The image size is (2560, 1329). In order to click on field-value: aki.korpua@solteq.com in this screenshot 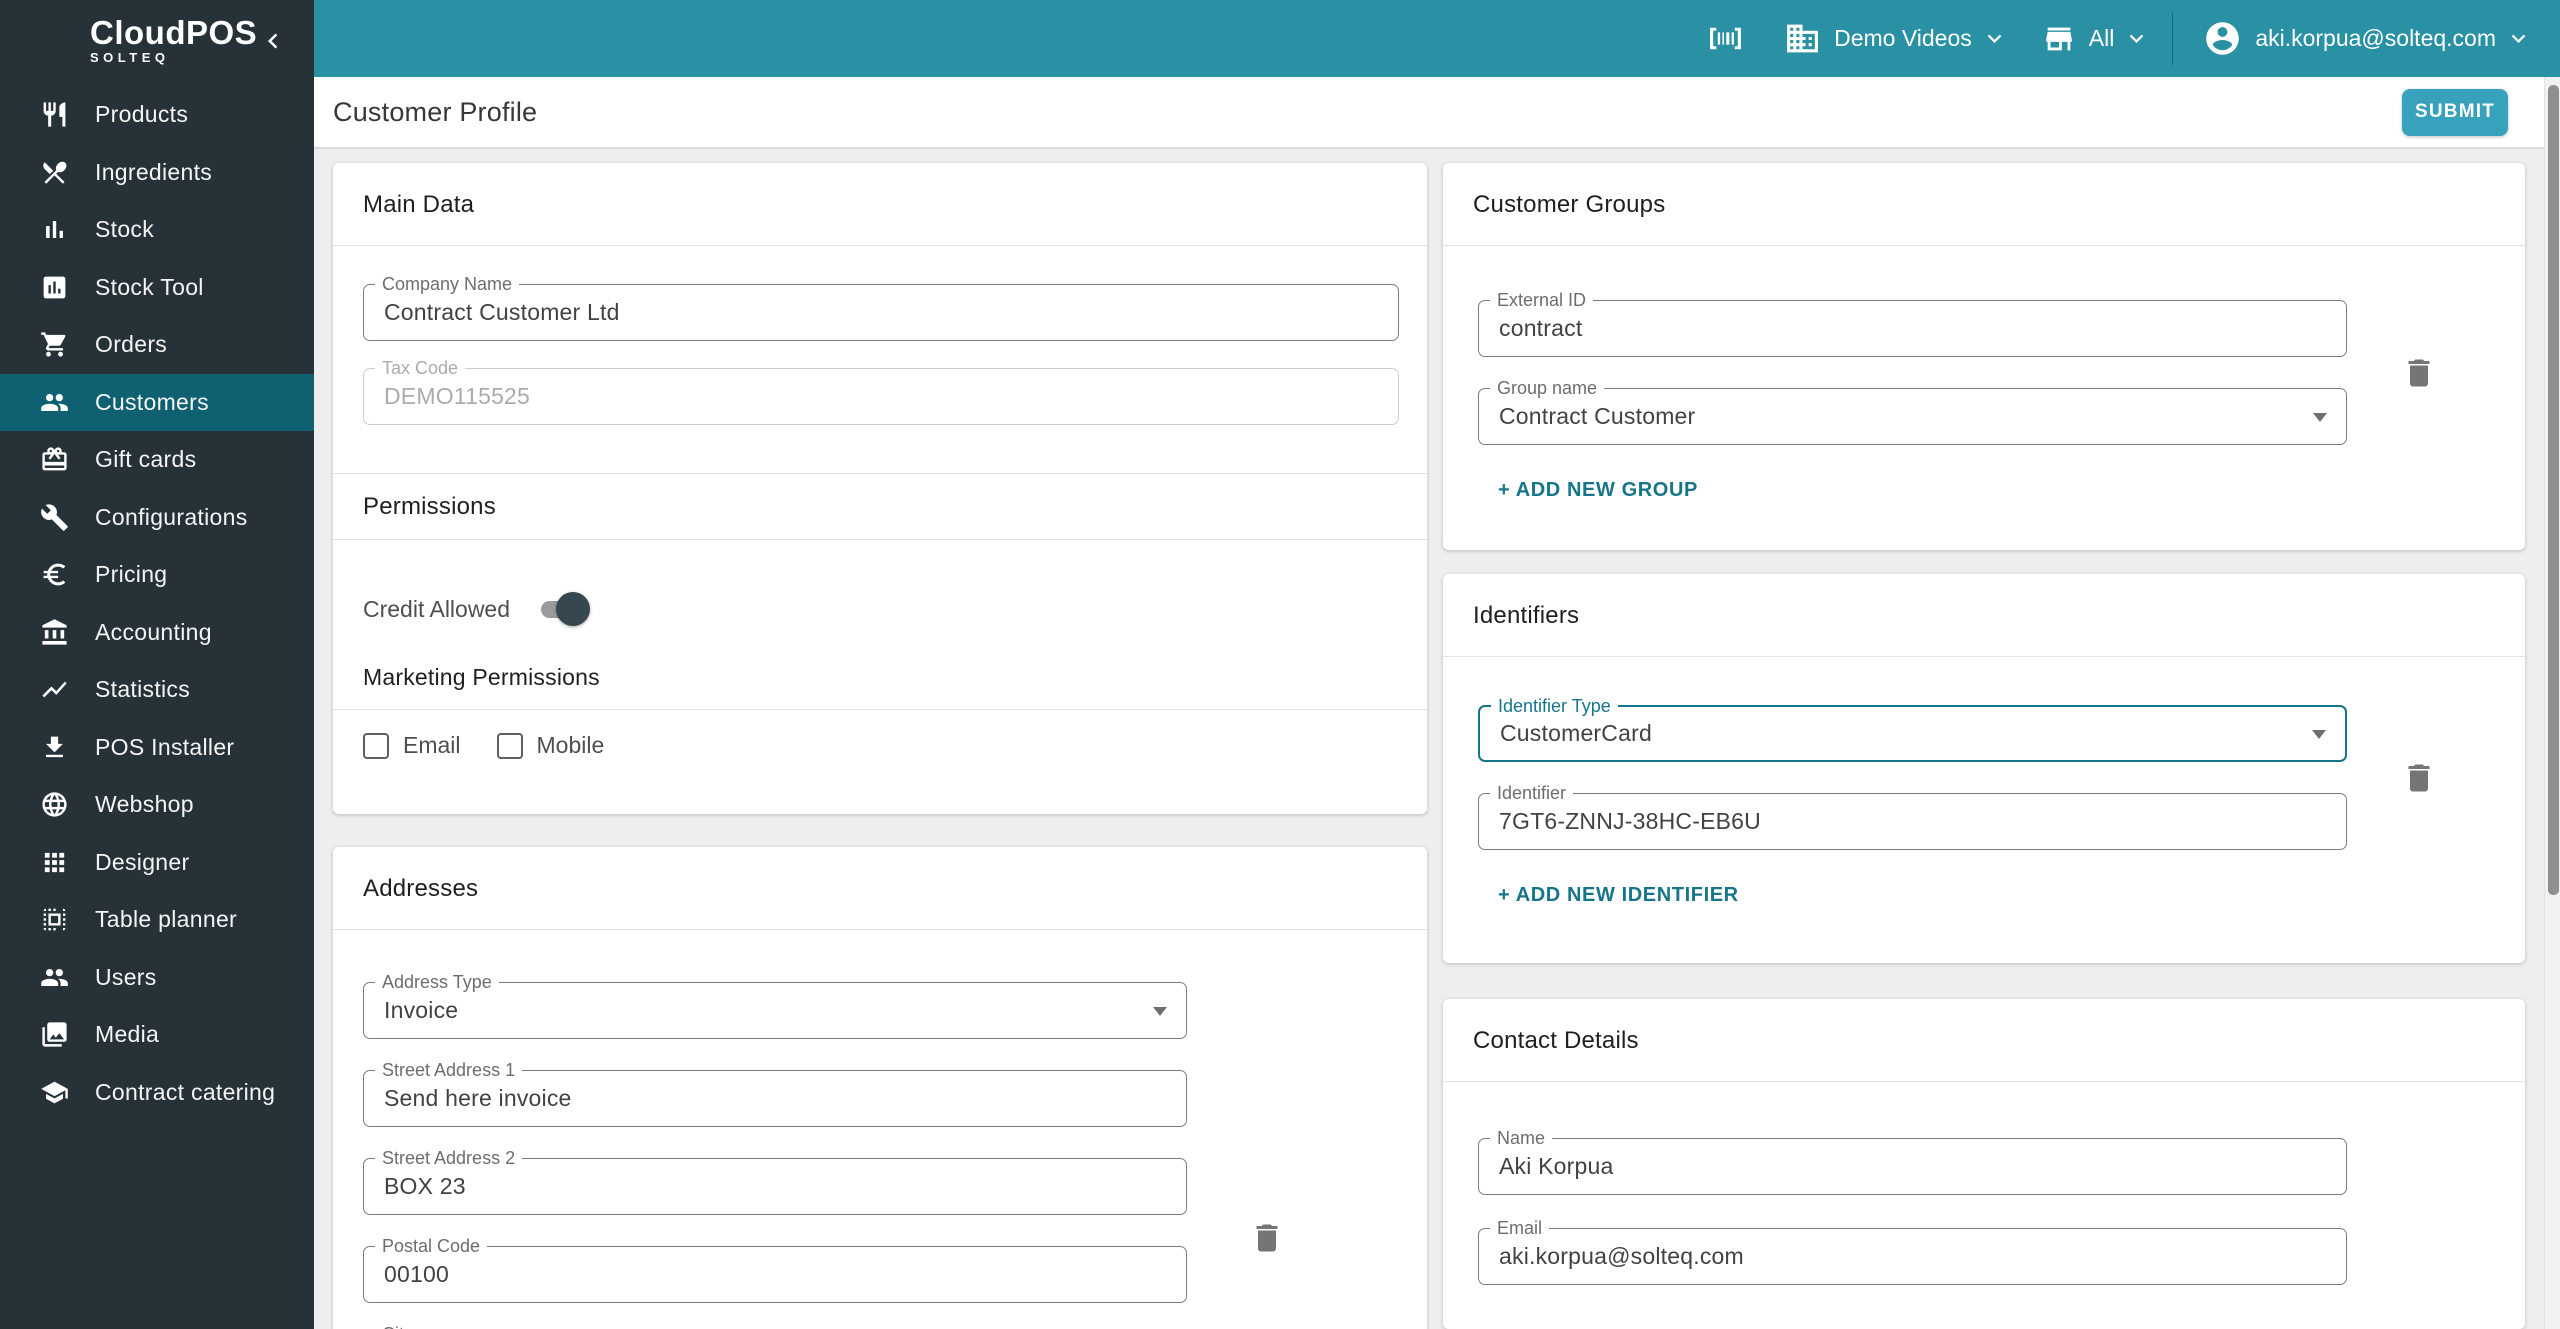, I will do `click(1621, 1256)`.